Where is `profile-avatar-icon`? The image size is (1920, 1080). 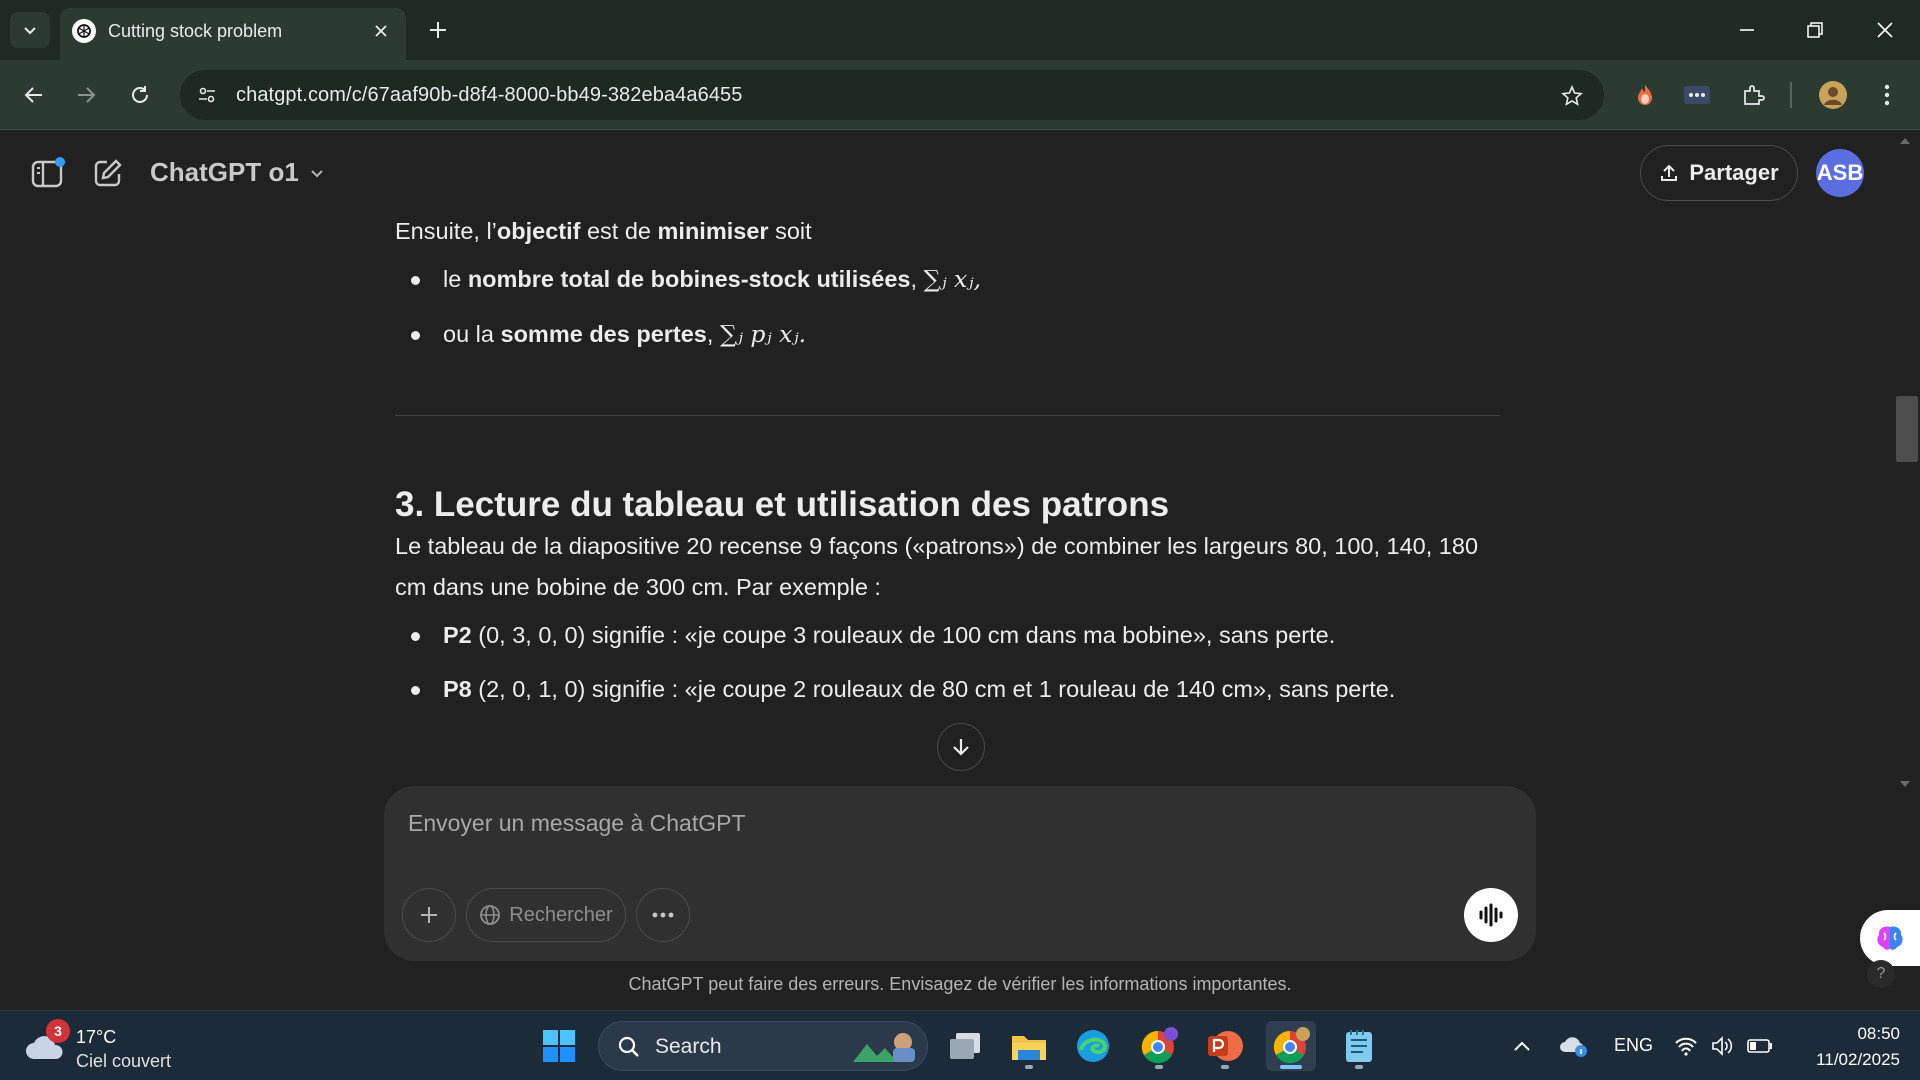
profile-avatar-icon is located at coordinates (1833, 95).